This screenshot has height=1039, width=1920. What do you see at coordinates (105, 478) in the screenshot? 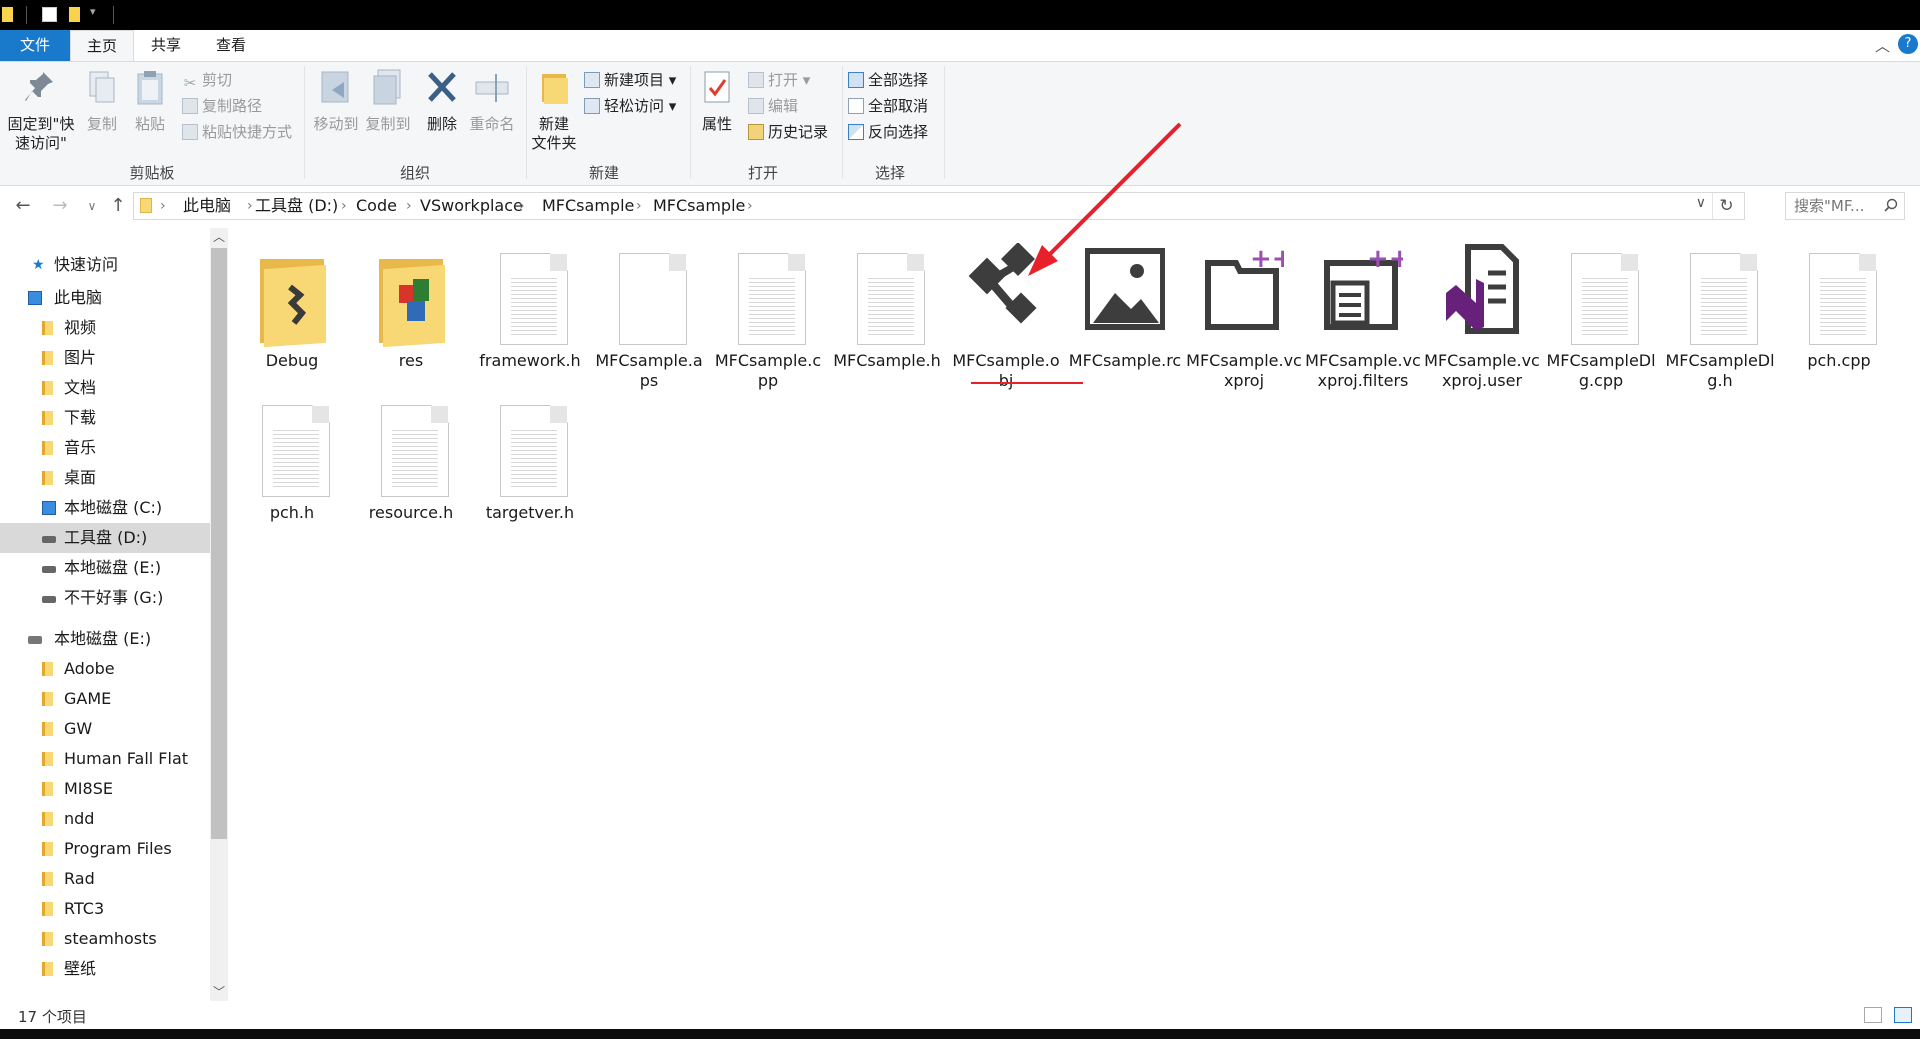
I see `nav-item: 桌面` at bounding box center [105, 478].